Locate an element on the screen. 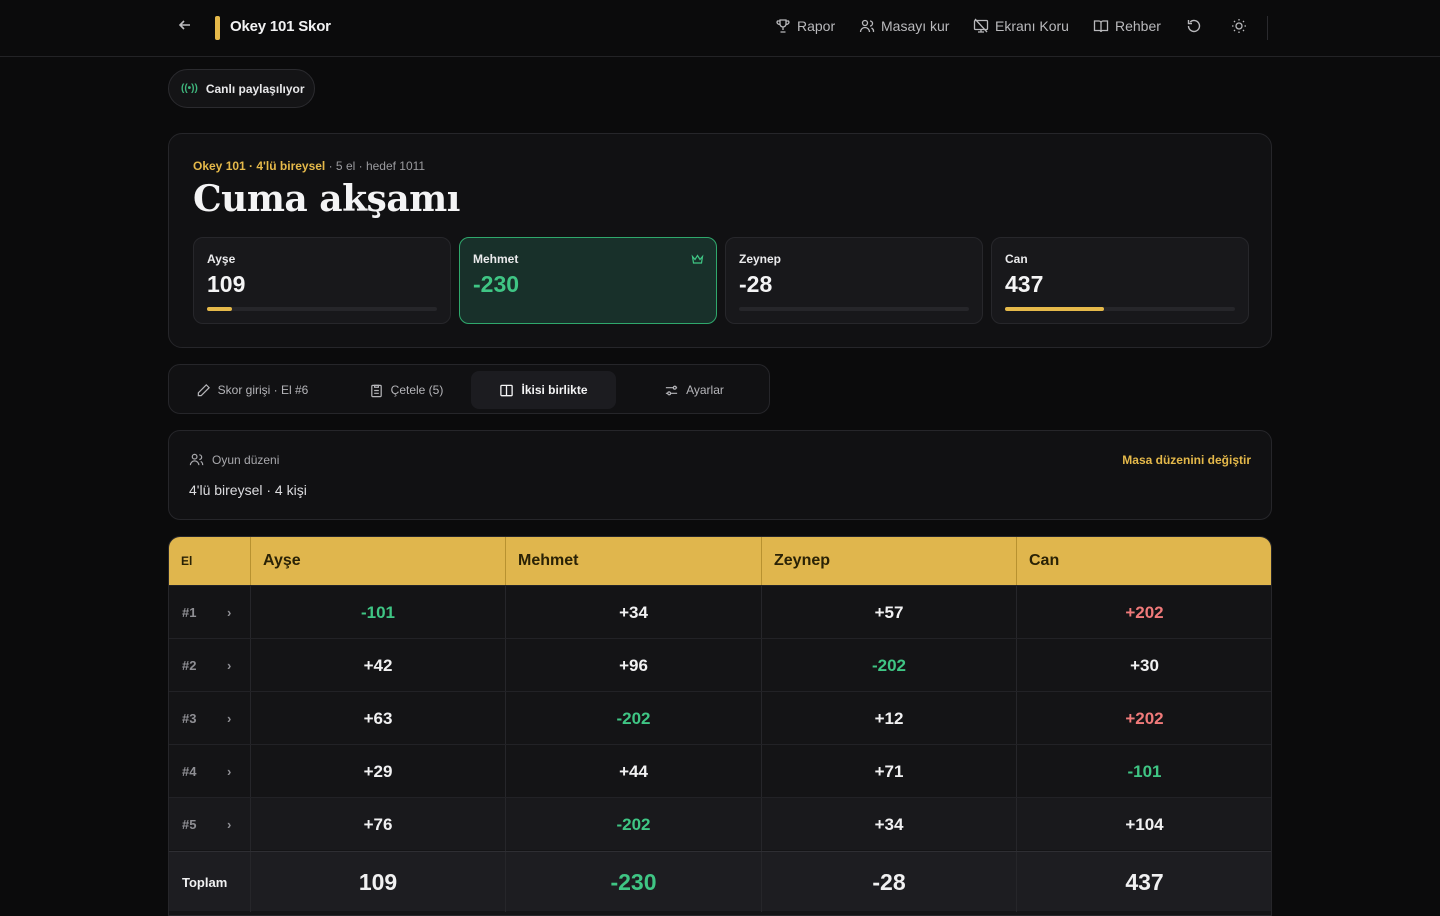  divider is located at coordinates (1267, 28).